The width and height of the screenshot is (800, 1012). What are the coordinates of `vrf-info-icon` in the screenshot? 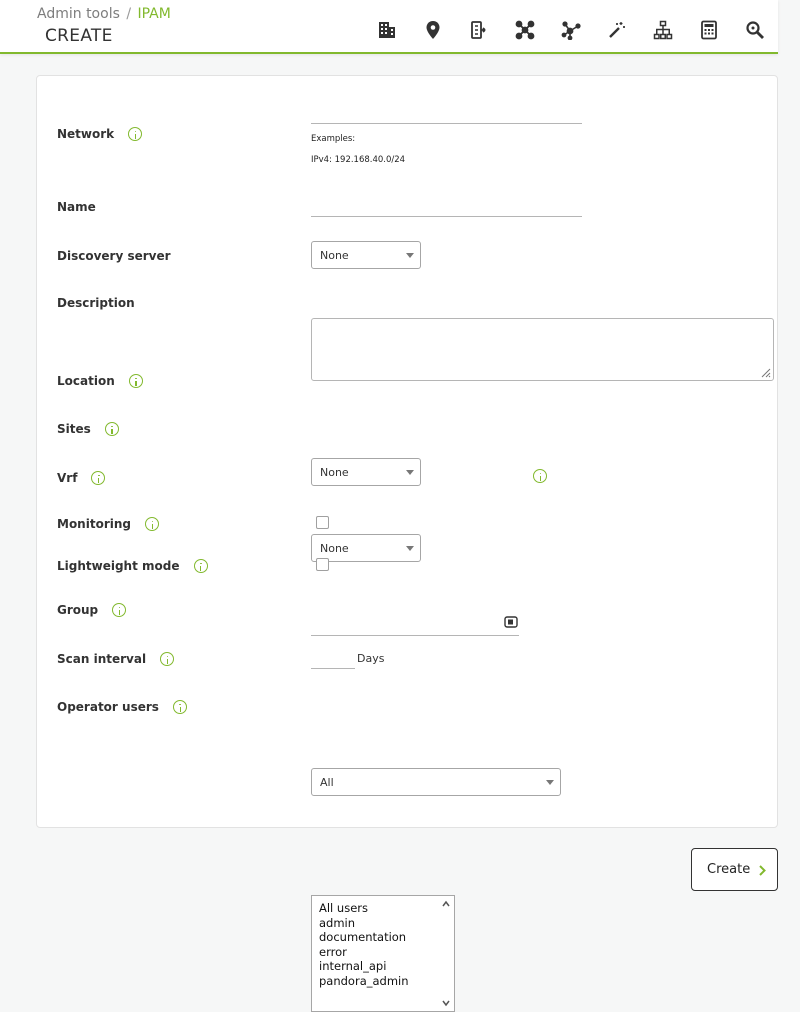 It's located at (98, 478).